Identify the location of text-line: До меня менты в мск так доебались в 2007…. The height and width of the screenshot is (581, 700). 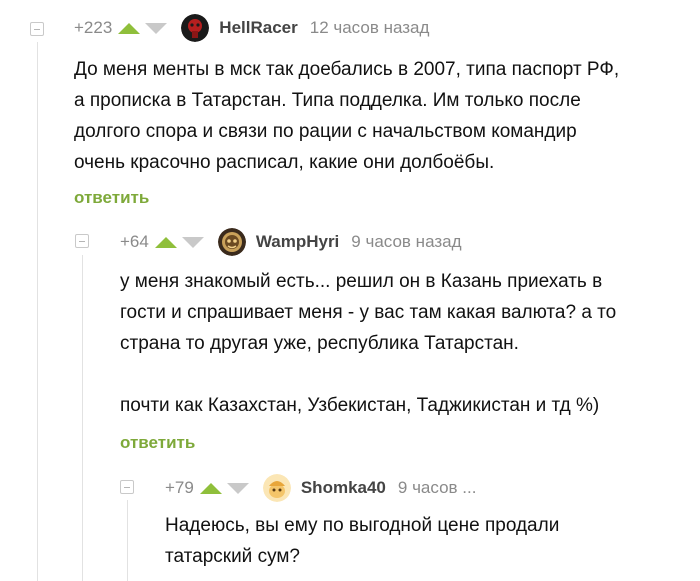
(347, 69).